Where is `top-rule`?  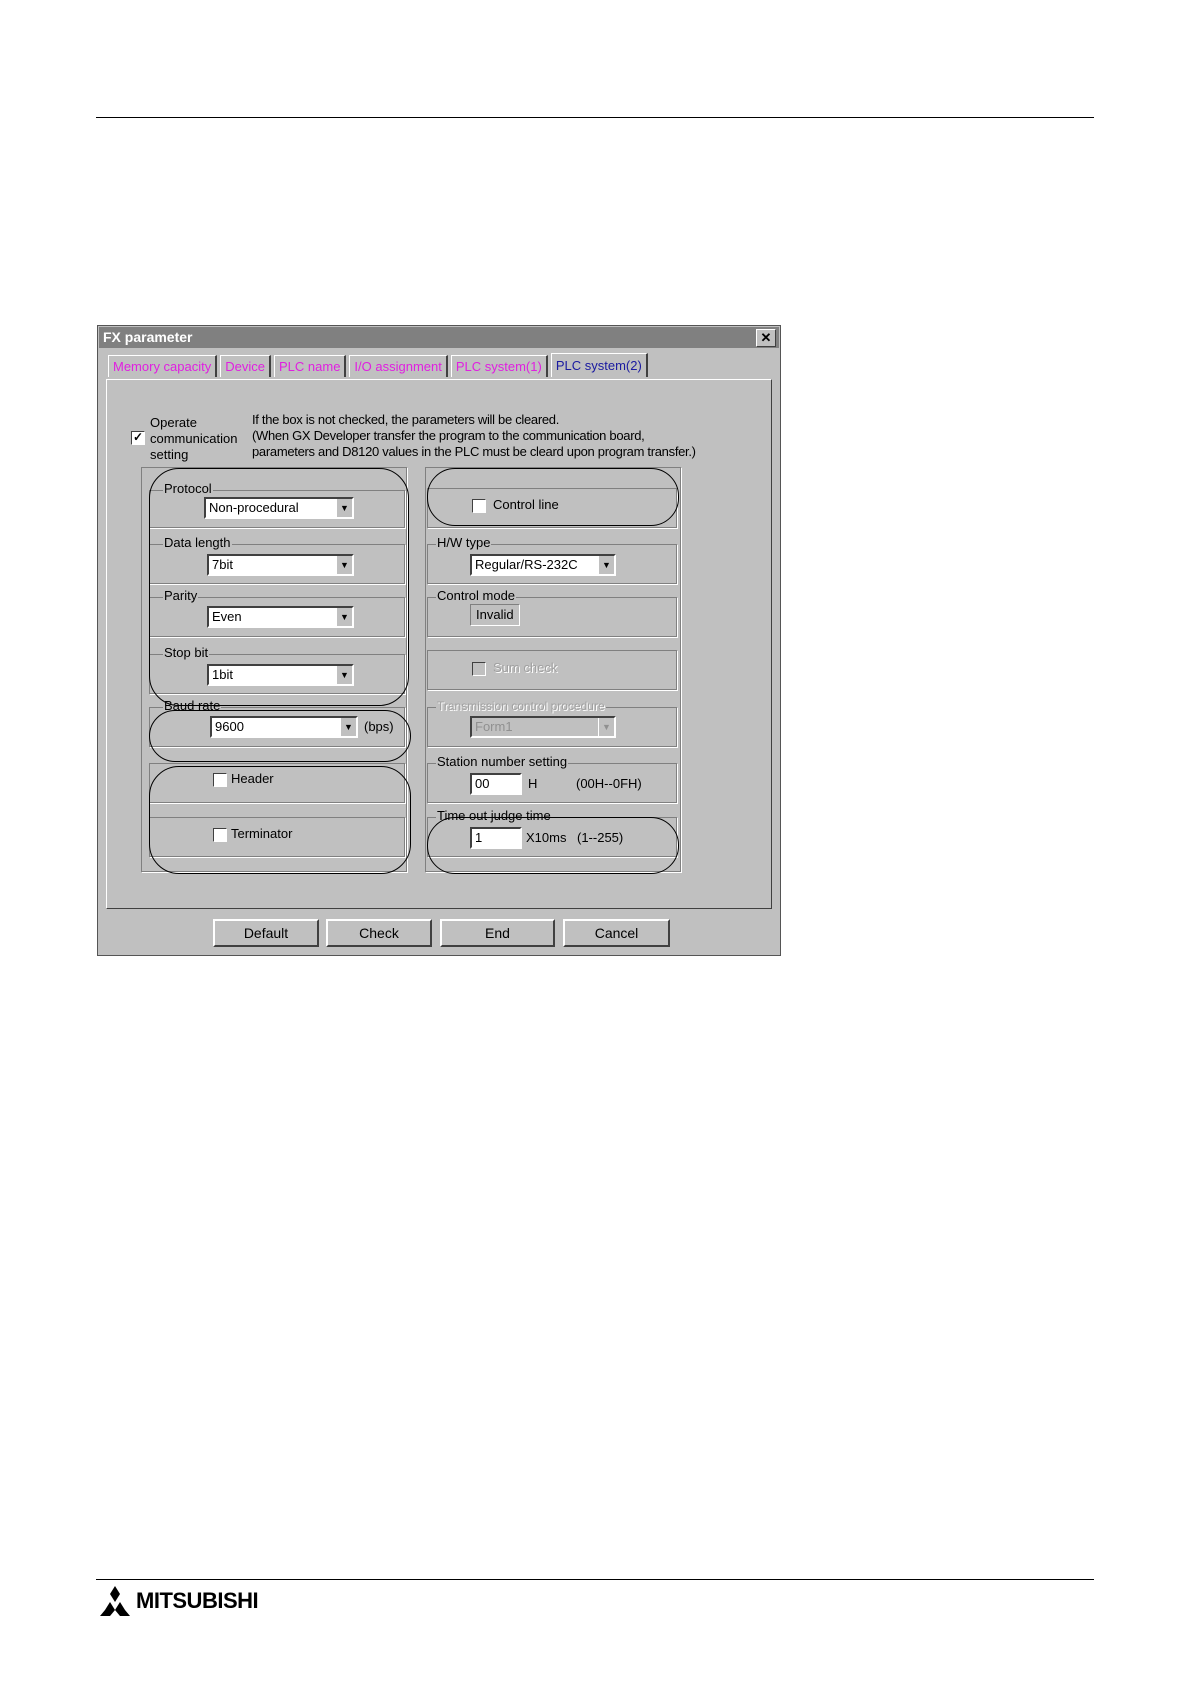 top-rule is located at coordinates (595, 117).